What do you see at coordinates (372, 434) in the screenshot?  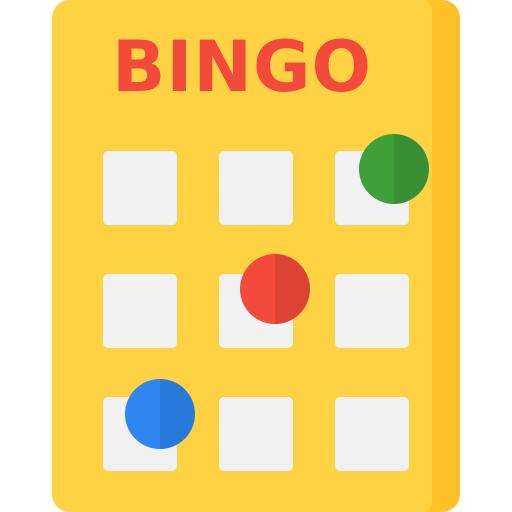 I see `grid-cell-r3c3` at bounding box center [372, 434].